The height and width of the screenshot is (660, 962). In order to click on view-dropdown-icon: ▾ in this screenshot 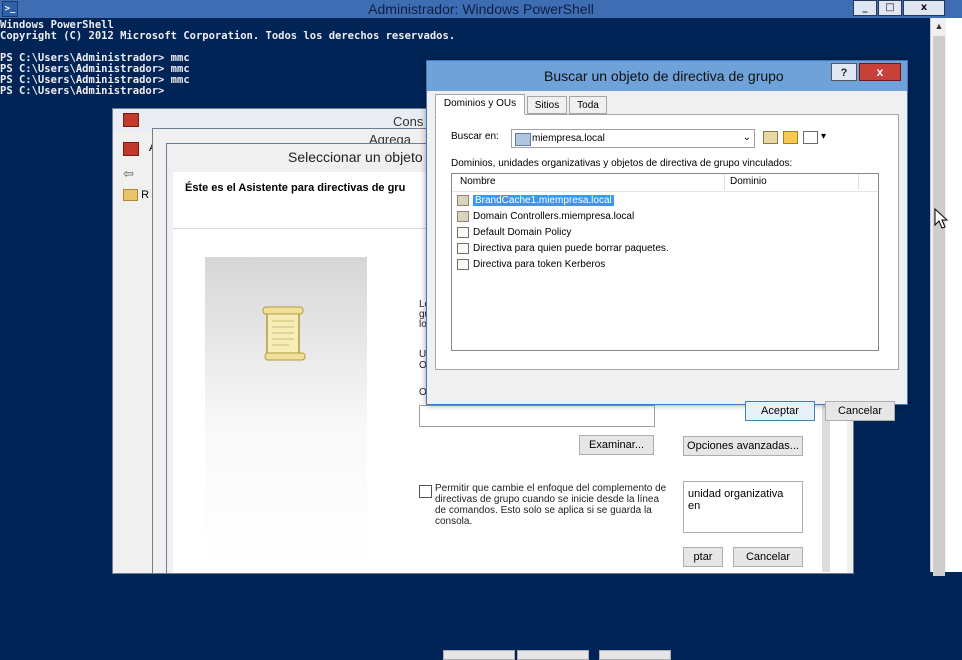, I will do `click(823, 136)`.